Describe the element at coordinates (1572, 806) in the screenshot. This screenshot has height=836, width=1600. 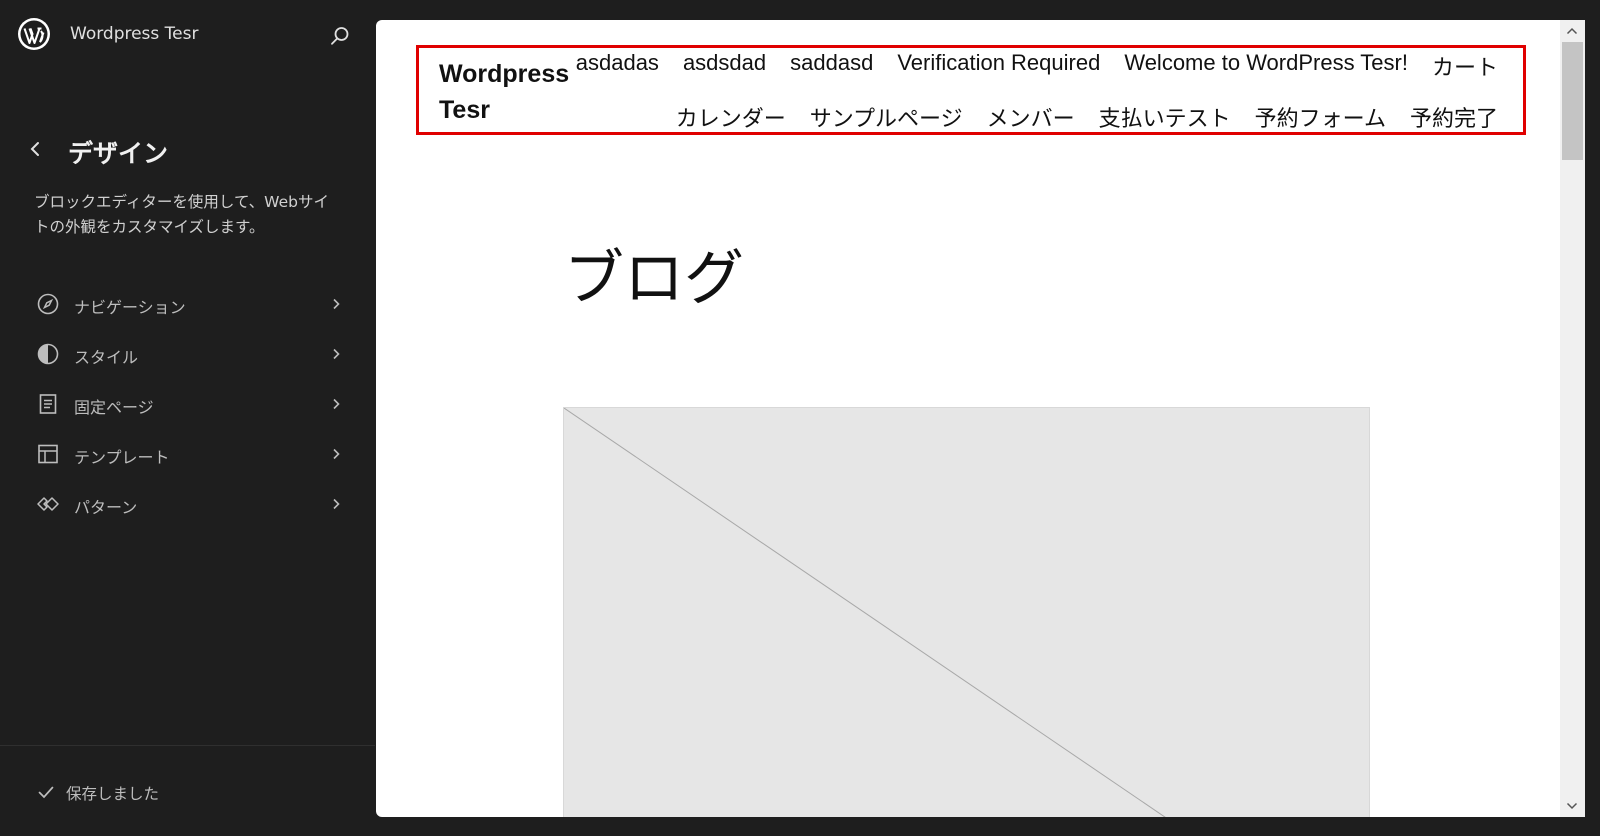
I see `scroll-down-arrow-icon` at that location.